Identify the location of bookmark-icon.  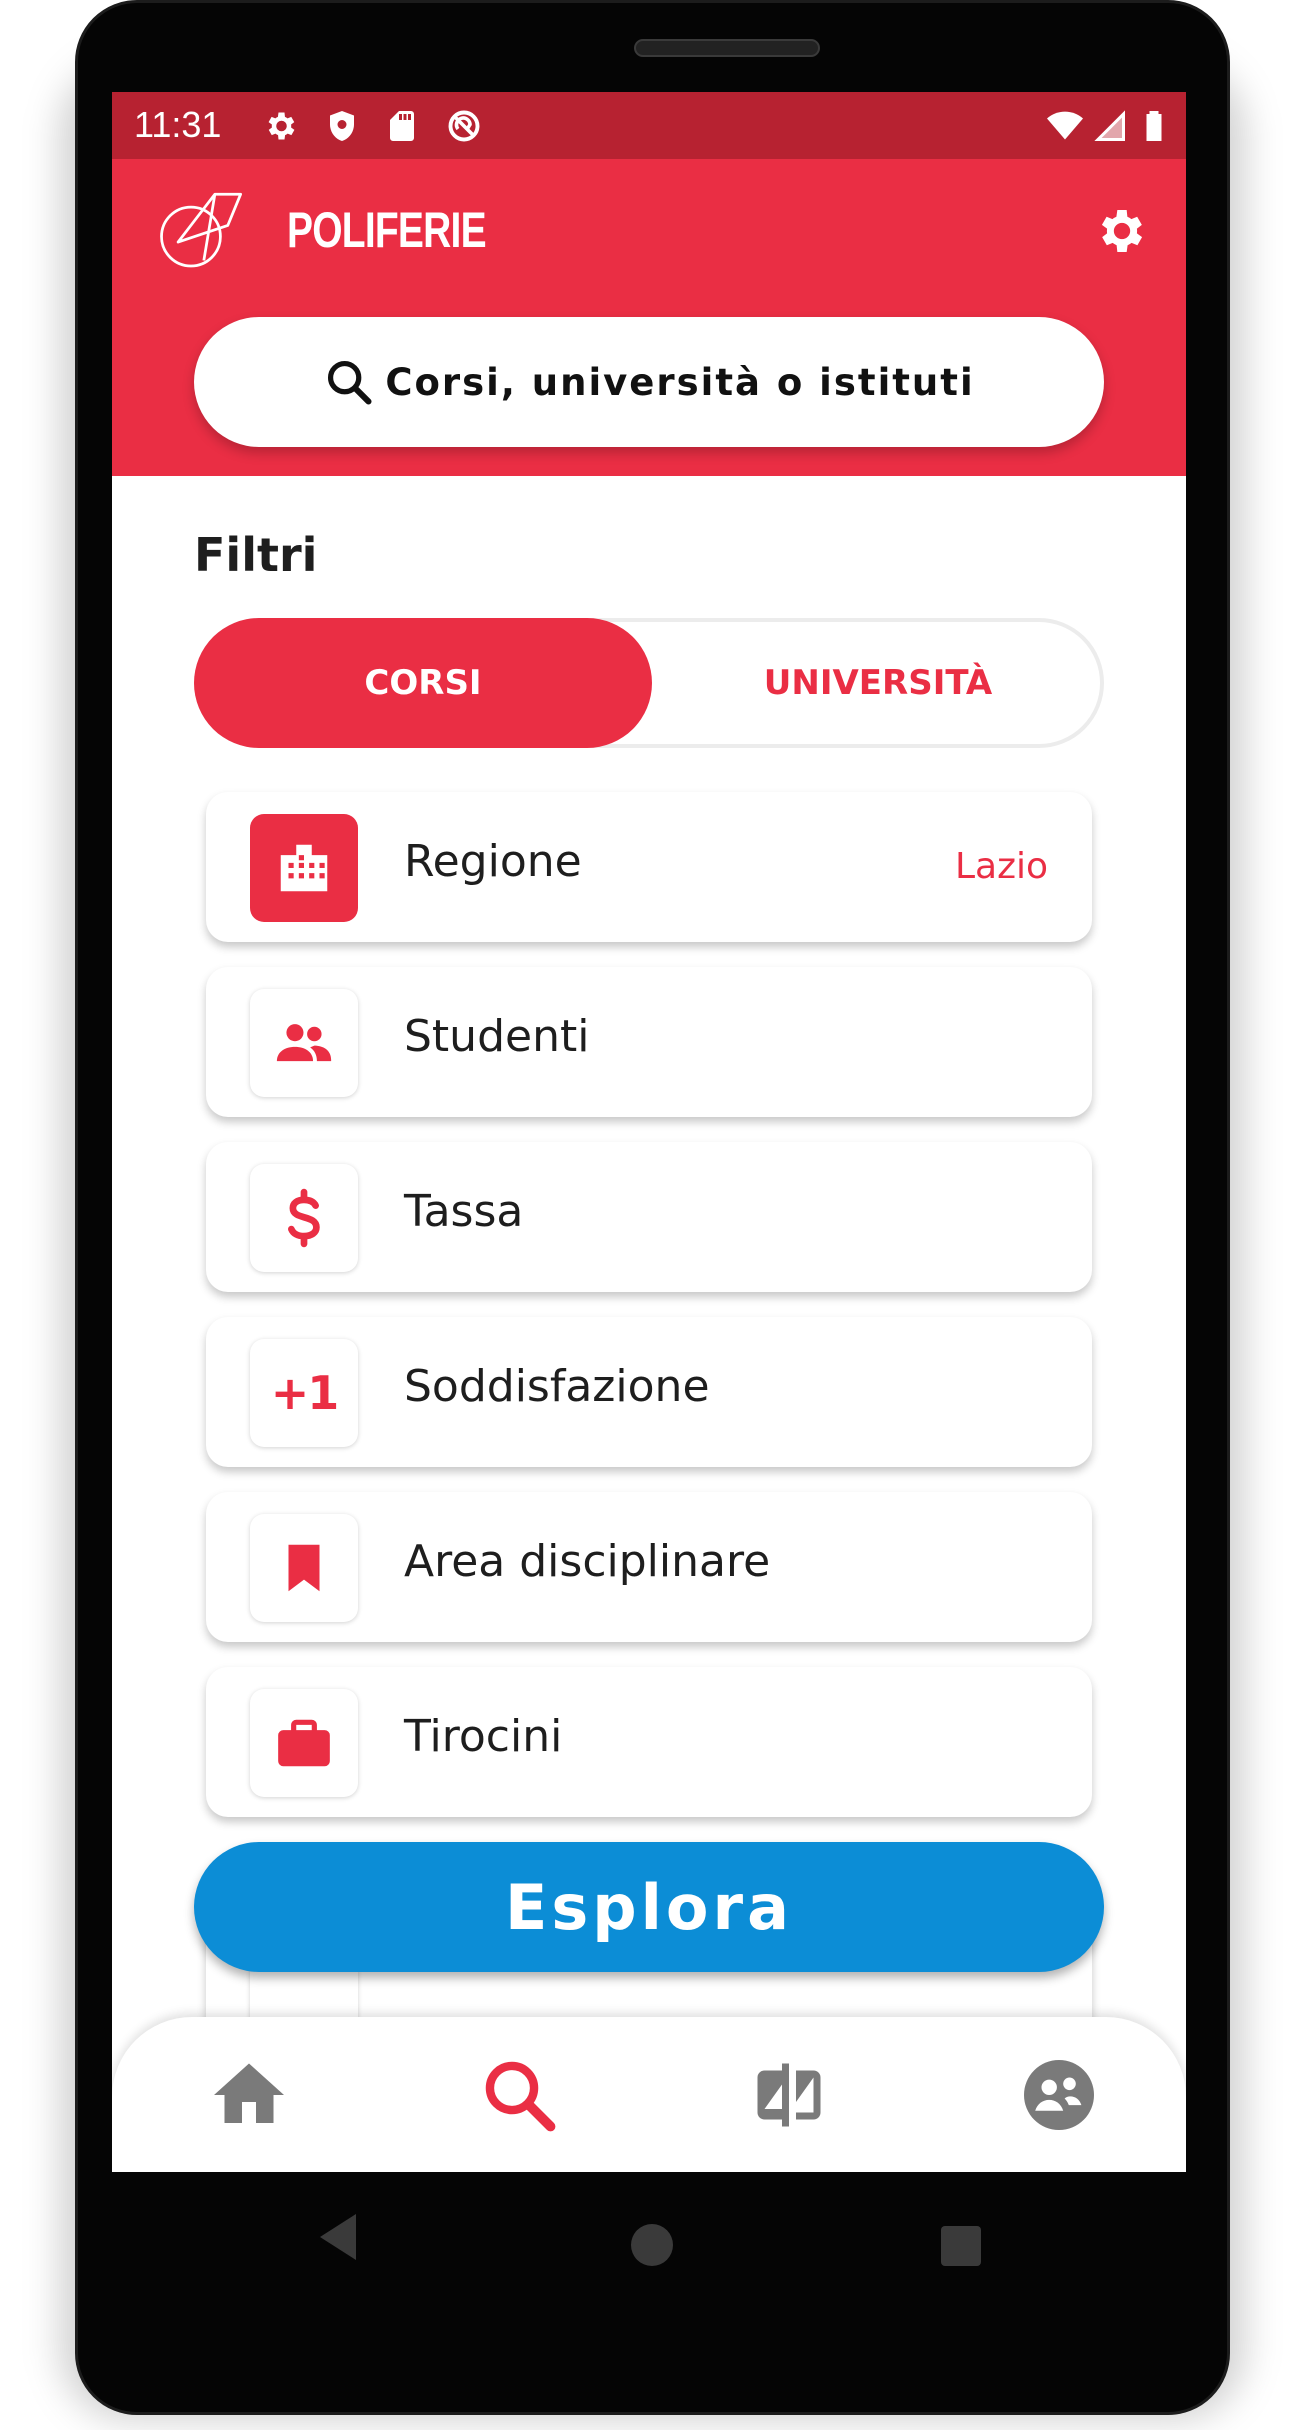
(304, 1568).